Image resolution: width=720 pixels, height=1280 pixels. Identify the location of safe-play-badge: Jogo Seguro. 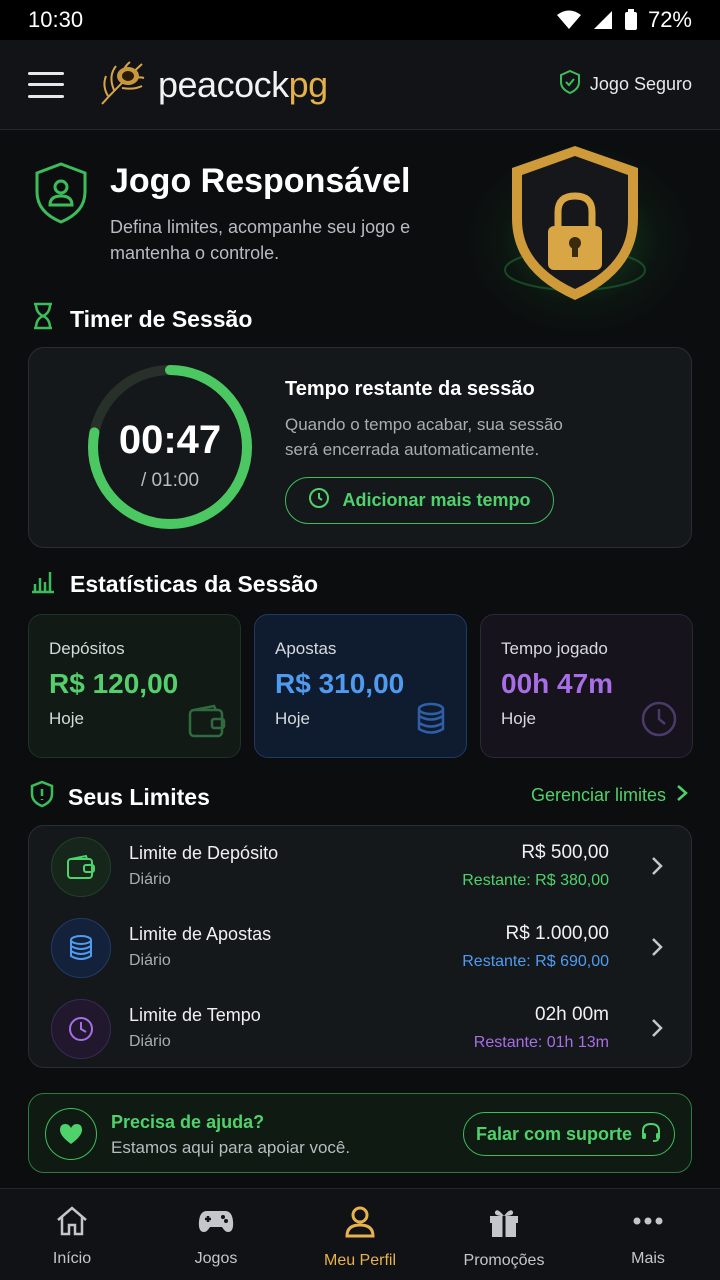
(625, 84).